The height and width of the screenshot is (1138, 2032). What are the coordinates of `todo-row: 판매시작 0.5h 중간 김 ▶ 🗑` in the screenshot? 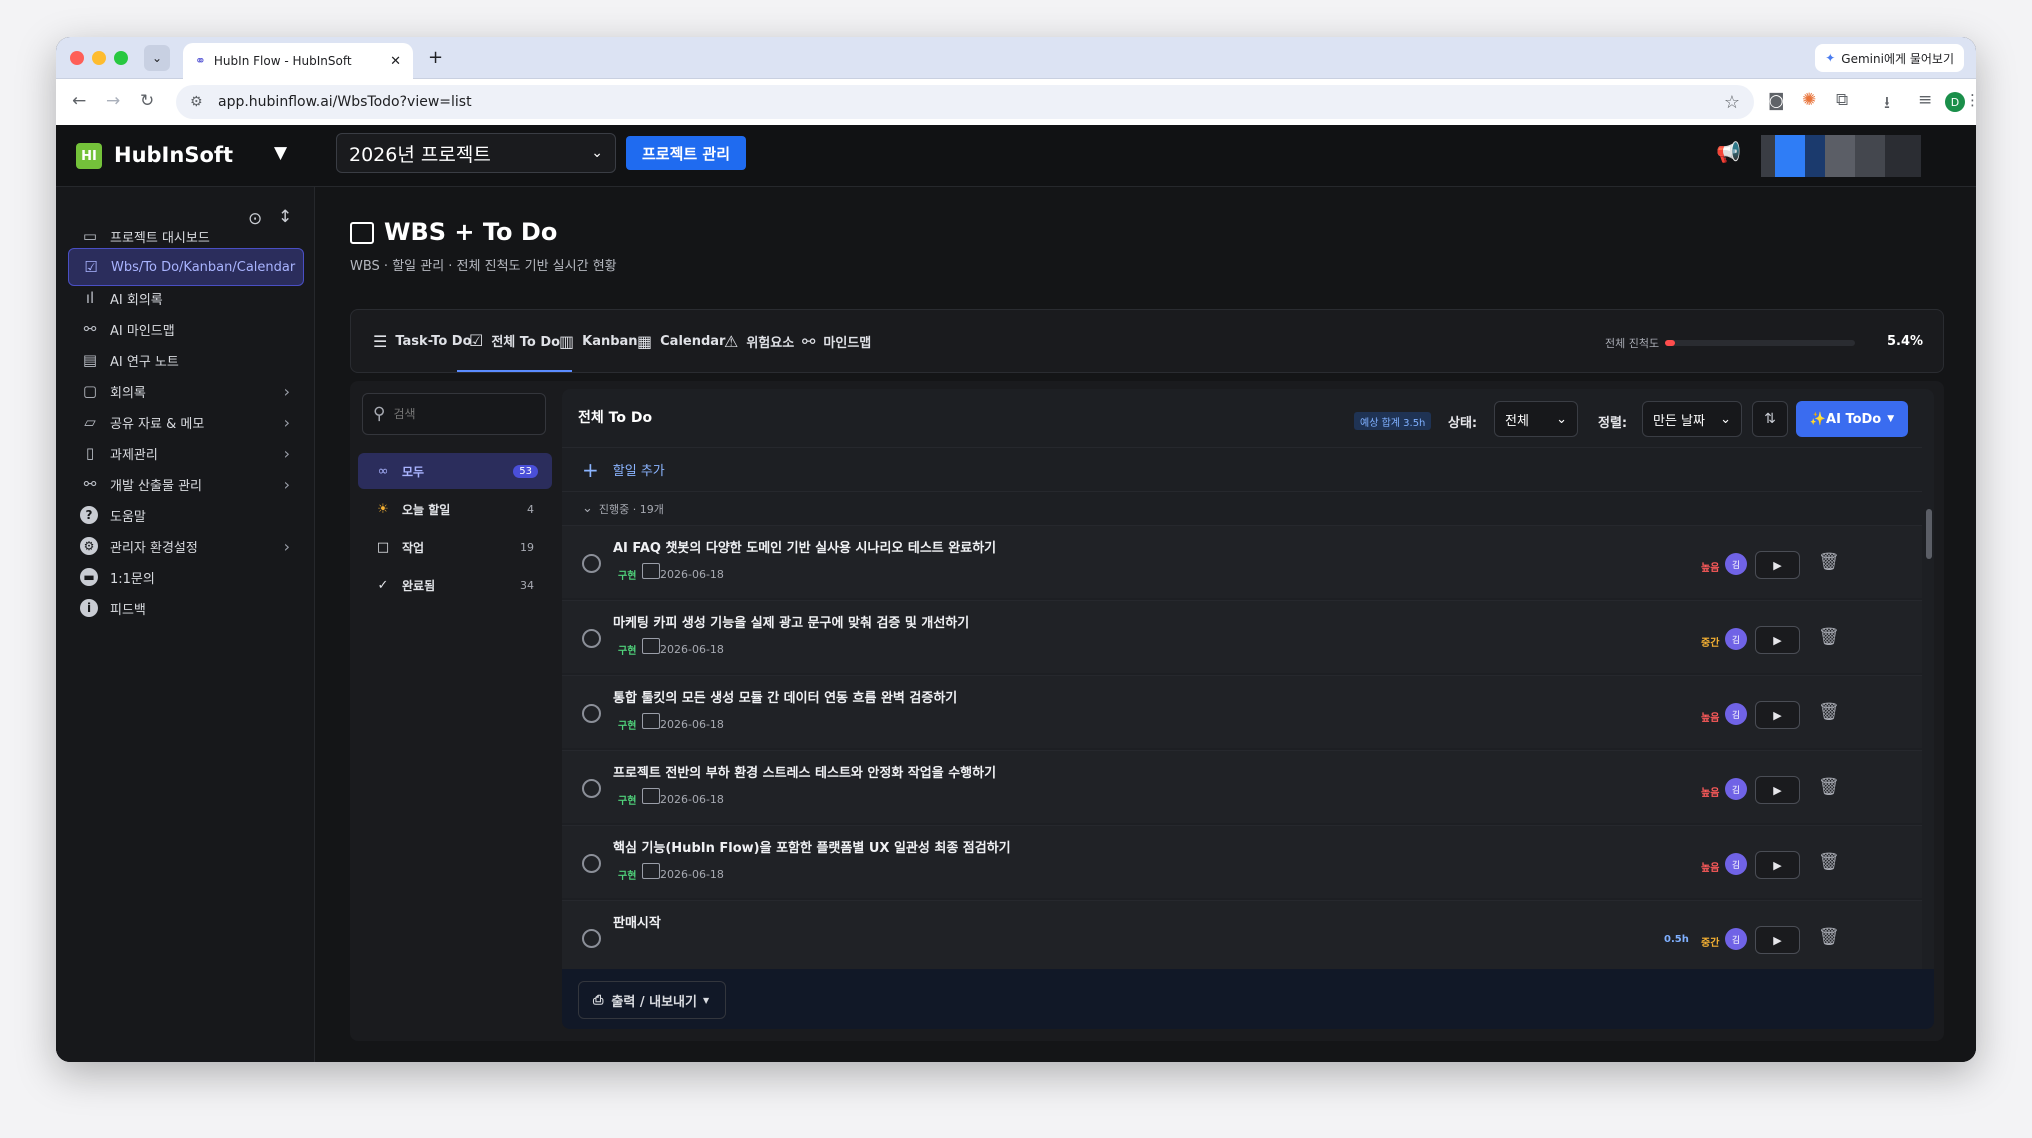 It's located at (1242, 936).